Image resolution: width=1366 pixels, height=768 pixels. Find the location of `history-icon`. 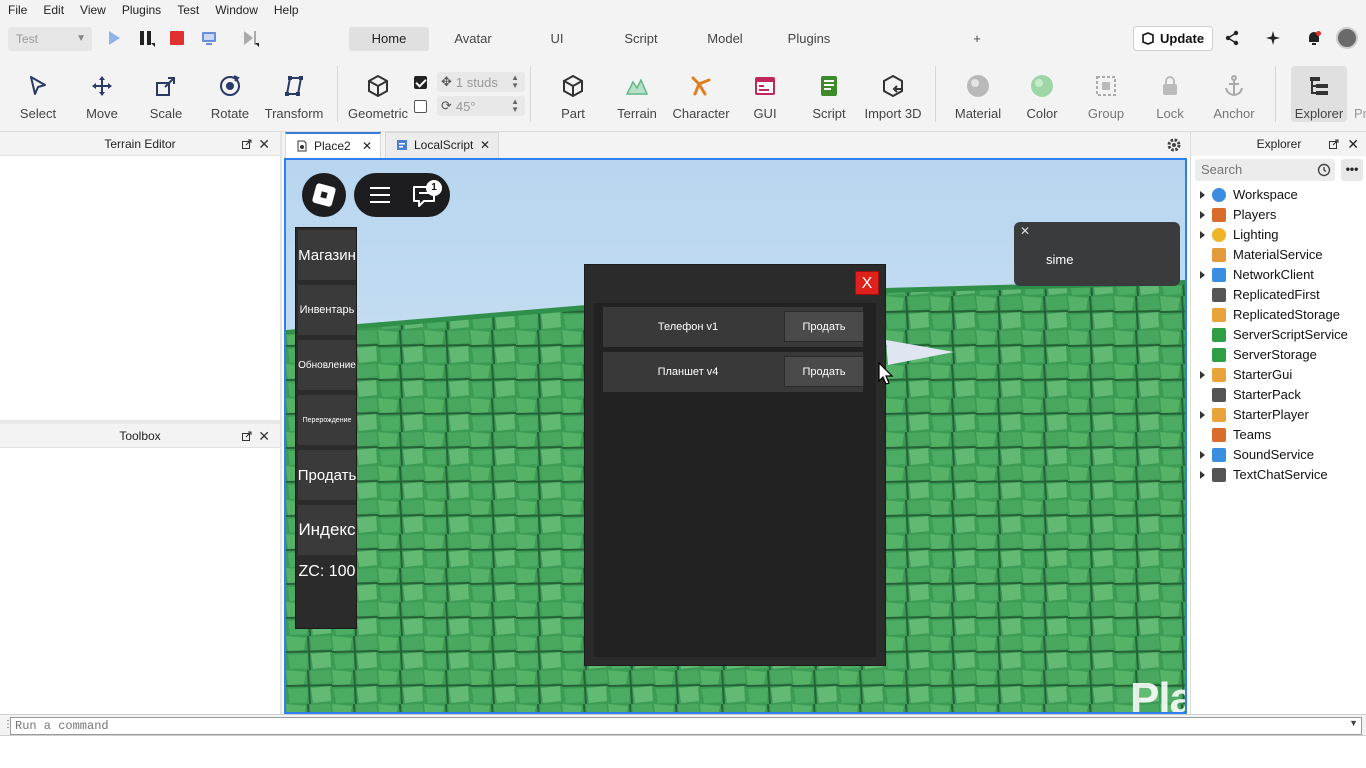

history-icon is located at coordinates (1324, 170).